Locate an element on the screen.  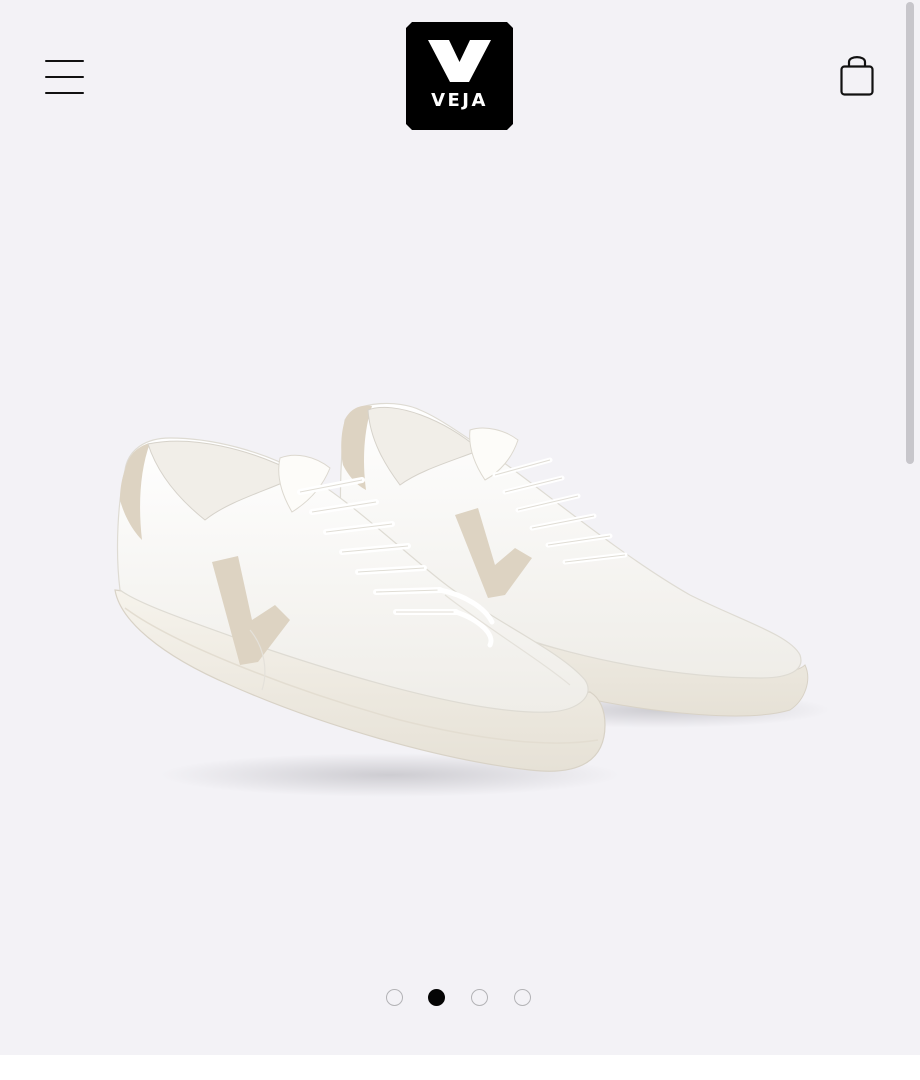
page-bottom-edge is located at coordinates (460, 1067).